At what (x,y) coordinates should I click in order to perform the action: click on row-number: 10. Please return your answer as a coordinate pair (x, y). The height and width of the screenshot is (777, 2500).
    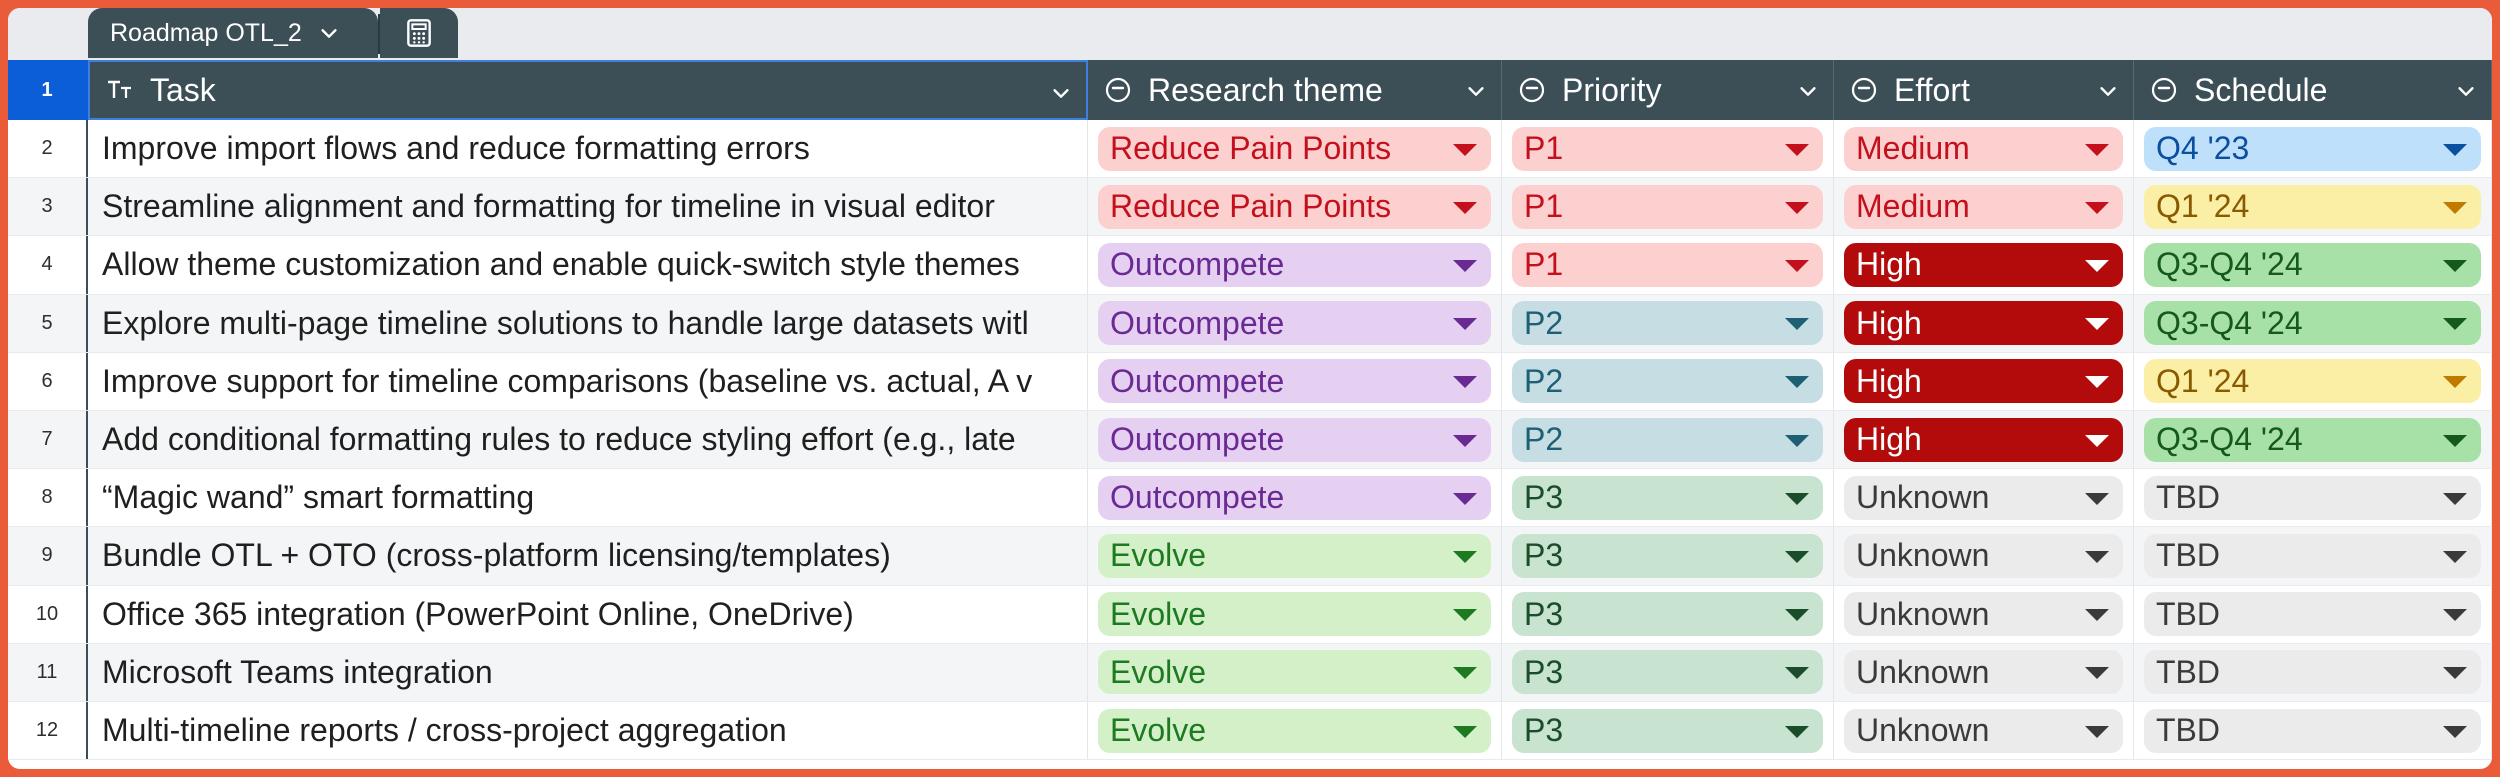
    Looking at the image, I should click on (48, 614).